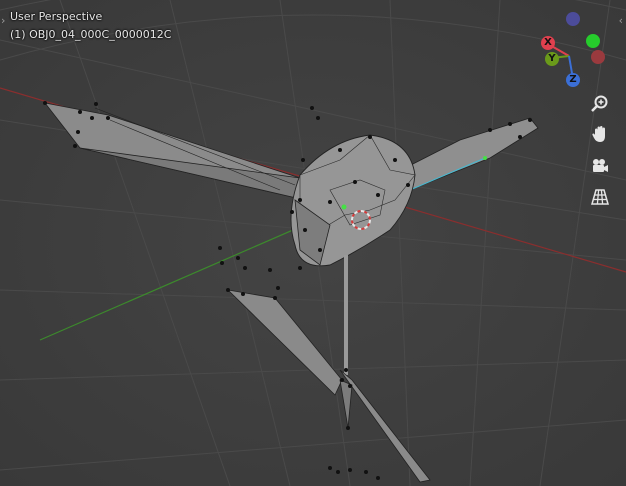 The width and height of the screenshot is (626, 486). I want to click on gizmo-neg-x-ball, so click(598, 57).